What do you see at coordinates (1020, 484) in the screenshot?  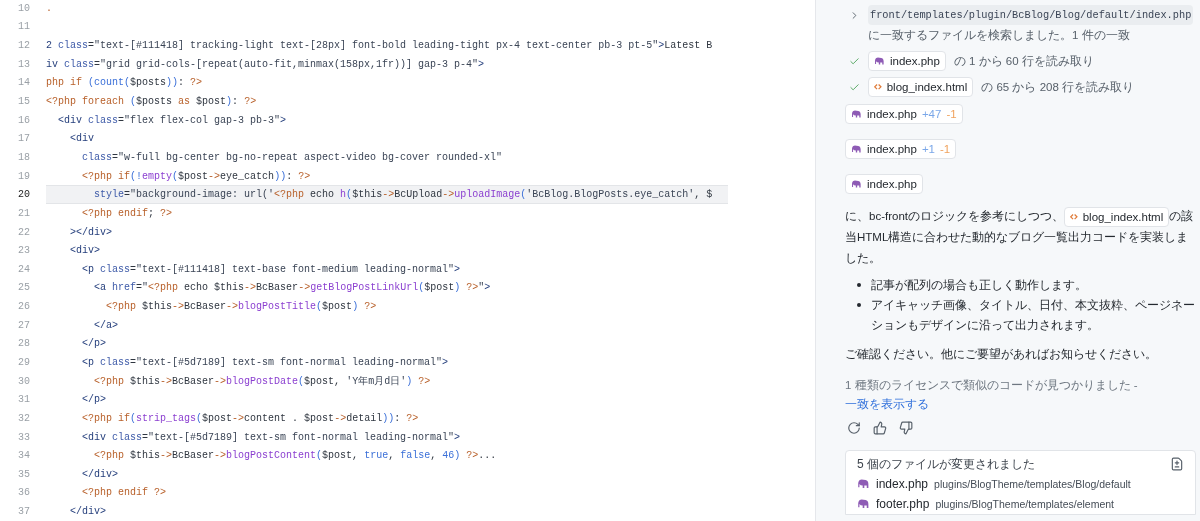 I see `changed-file-row: index.php plugins/BlogTheme/templates/Blog/default` at bounding box center [1020, 484].